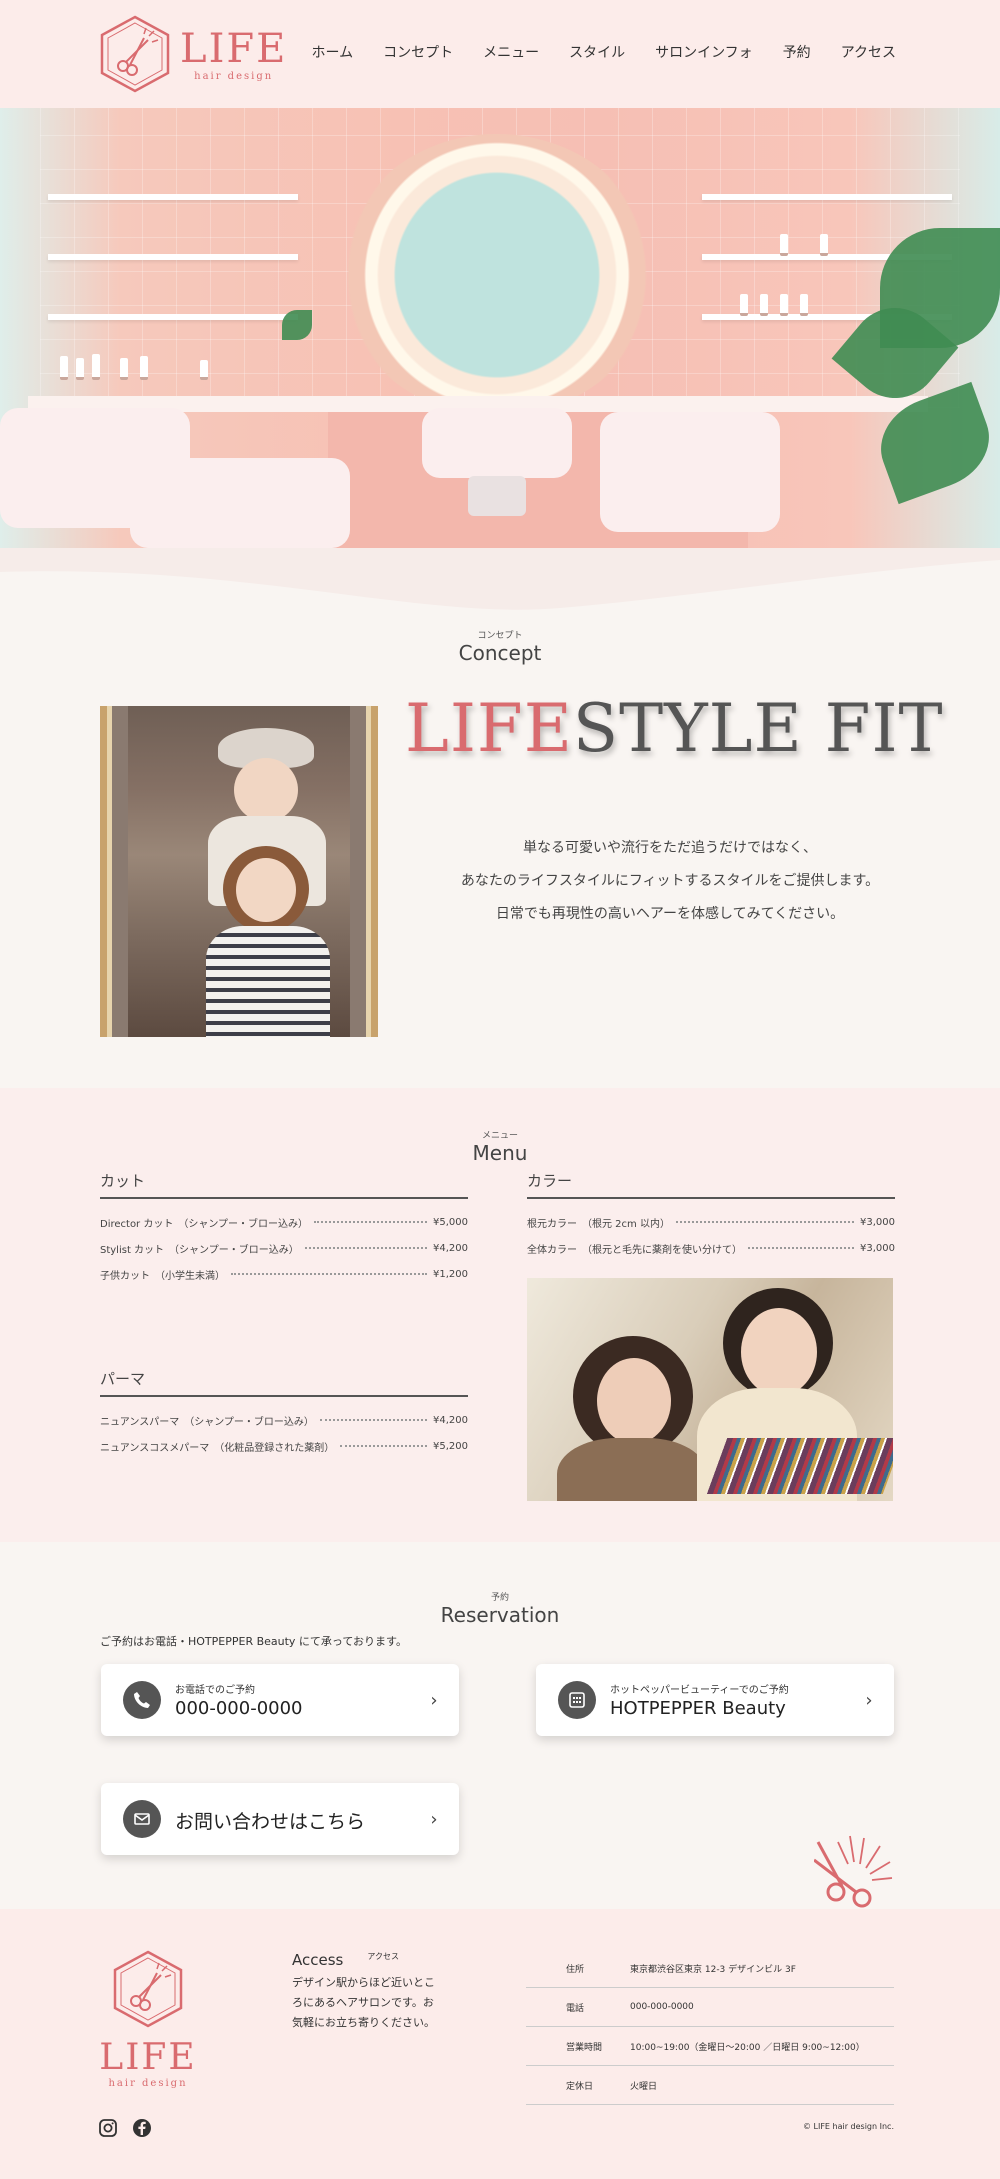  I want to click on menu-item-name: ニュアンスパーマ （シャンプー・ブロー込み）, so click(207, 1422).